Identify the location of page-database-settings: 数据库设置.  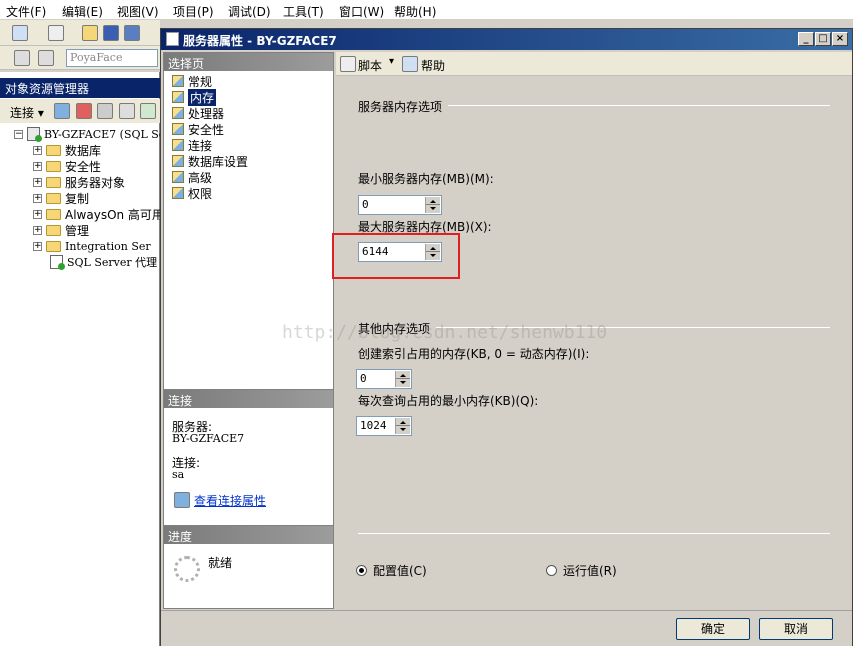
(210, 161).